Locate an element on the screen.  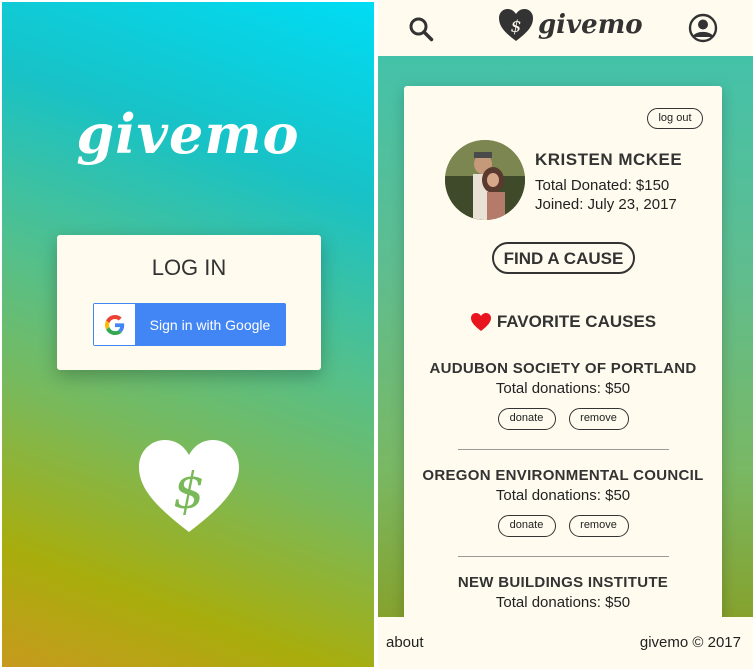
favorite-causes-title: FAVORITE CAUSES is located at coordinates (576, 321).